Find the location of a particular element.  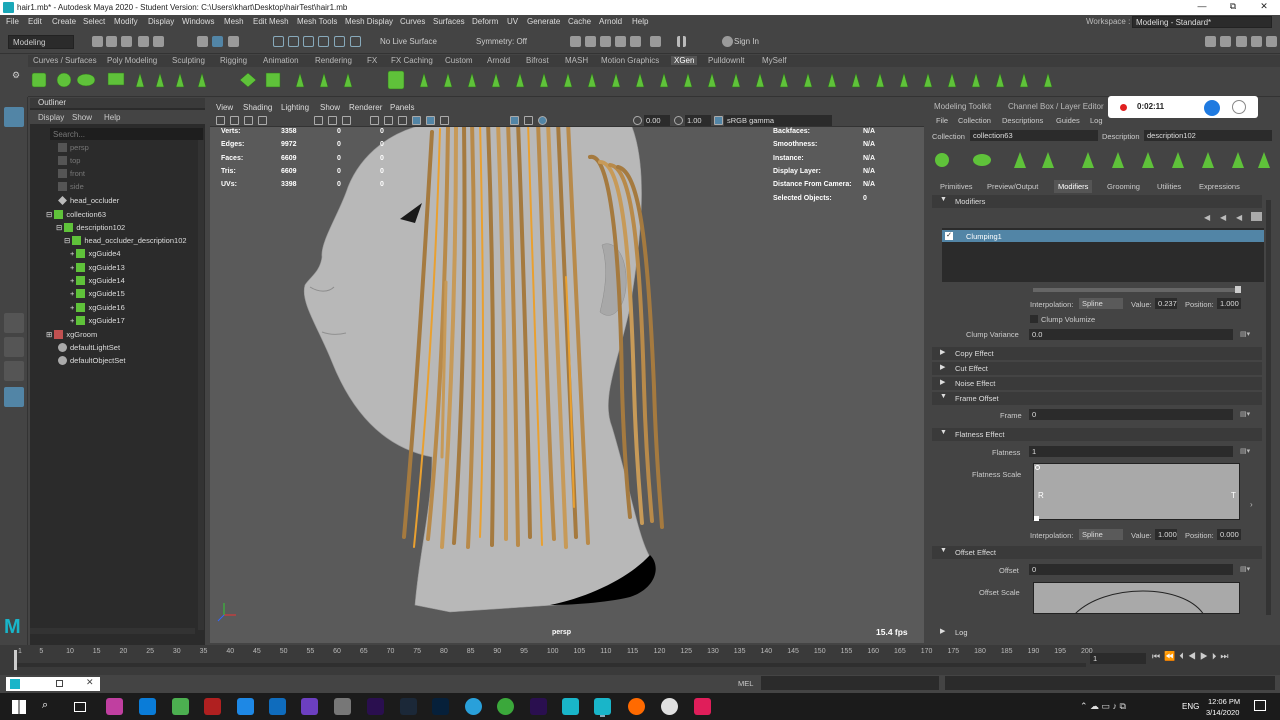

menu-select: Select is located at coordinates (94, 21).